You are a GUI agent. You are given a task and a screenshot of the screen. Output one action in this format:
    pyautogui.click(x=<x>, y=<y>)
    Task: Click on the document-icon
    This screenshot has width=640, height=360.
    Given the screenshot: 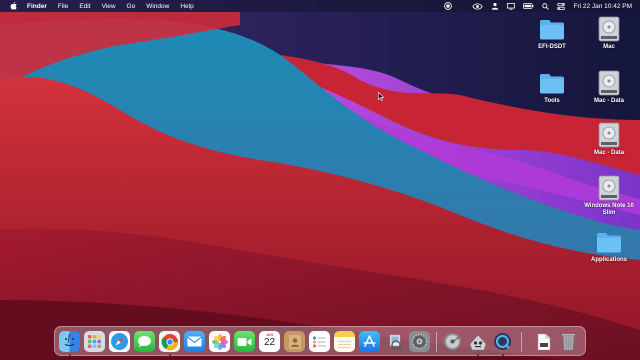 What is the action you would take?
    pyautogui.click(x=543, y=341)
    